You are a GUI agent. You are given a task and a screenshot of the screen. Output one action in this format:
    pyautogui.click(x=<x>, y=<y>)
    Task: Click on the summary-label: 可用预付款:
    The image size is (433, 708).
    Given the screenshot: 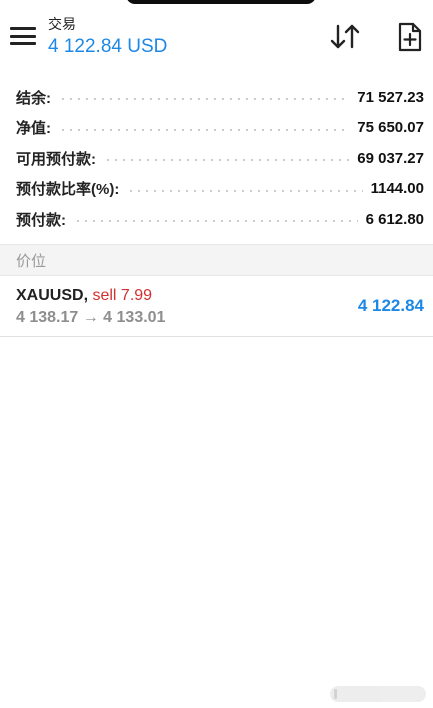 What is the action you would take?
    pyautogui.click(x=56, y=159)
    